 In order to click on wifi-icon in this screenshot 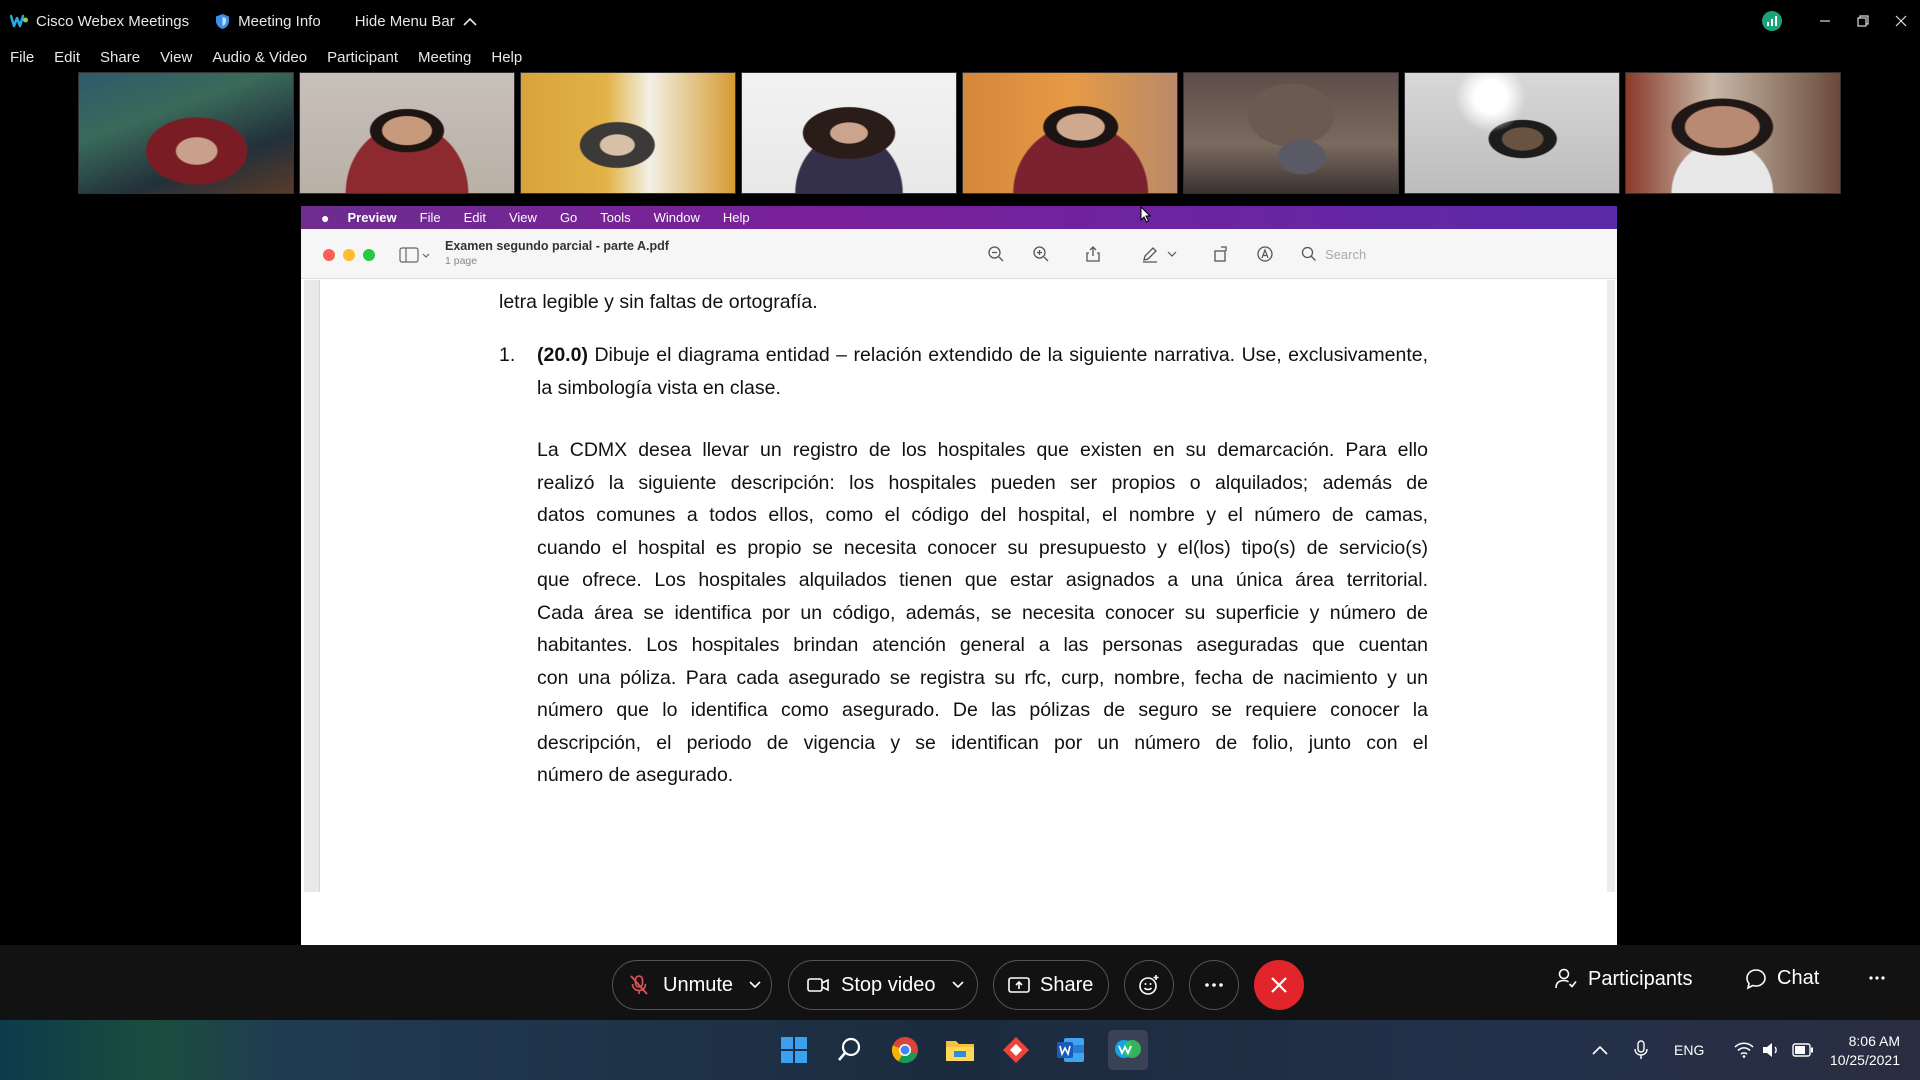, I will do `click(1744, 1050)`.